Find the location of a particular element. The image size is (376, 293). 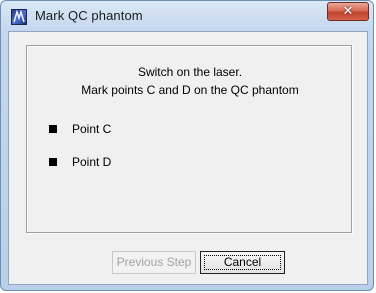

cancel-button-label: Cancel is located at coordinates (242, 262).